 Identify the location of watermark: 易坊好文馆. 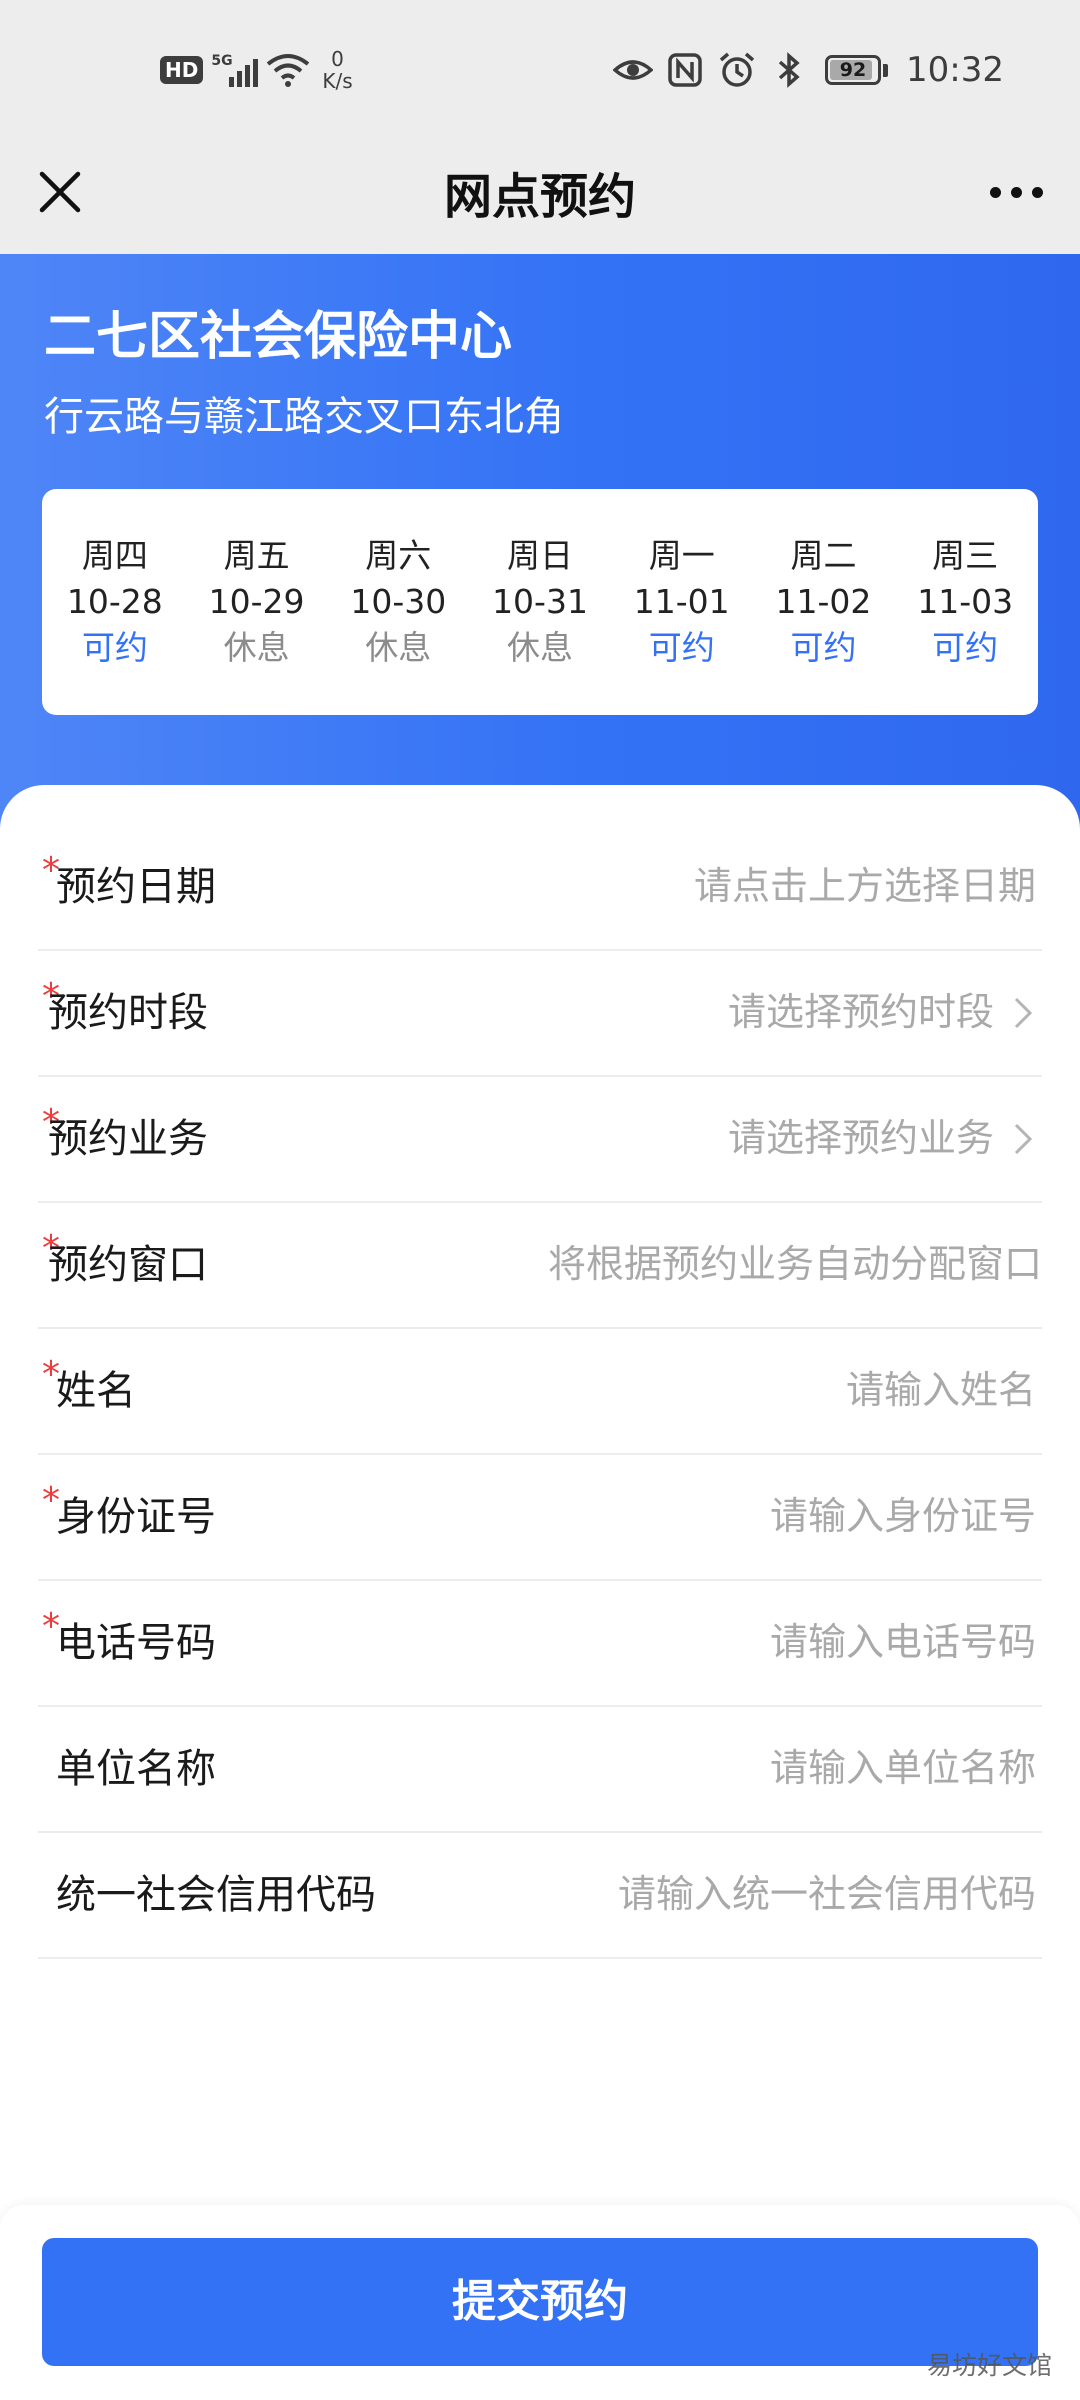
(989, 2365).